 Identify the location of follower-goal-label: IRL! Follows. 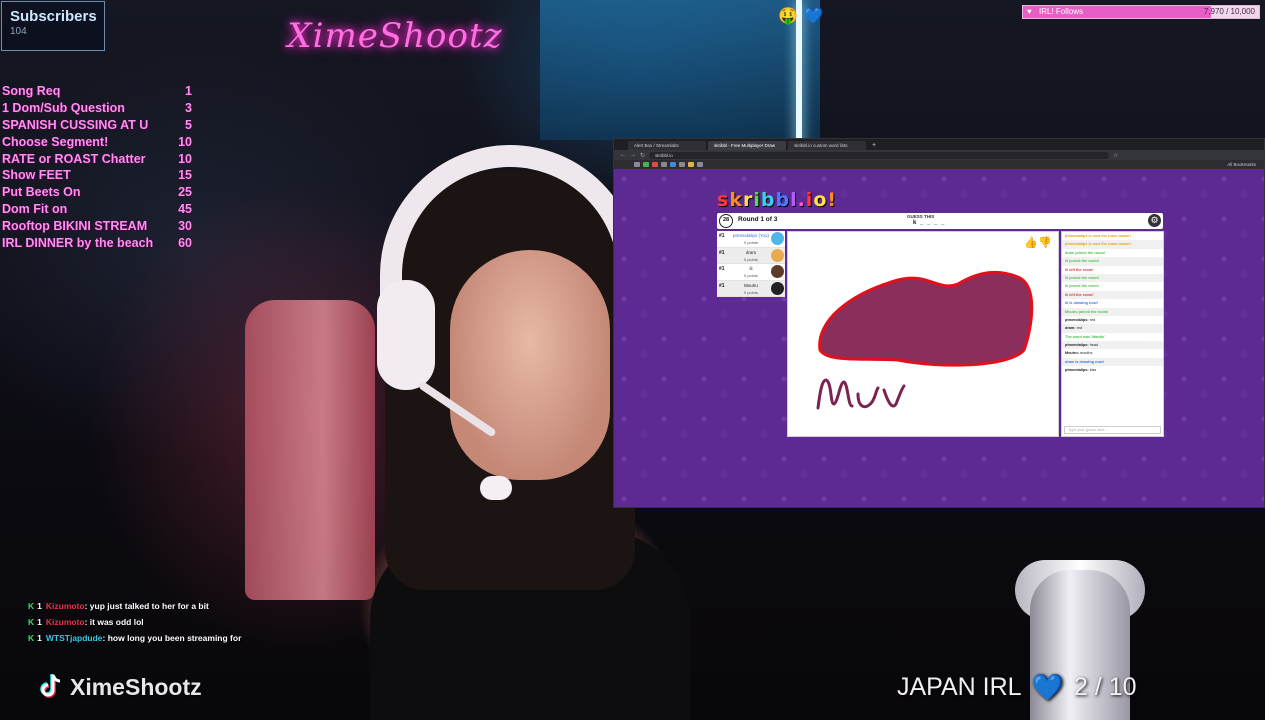
(1061, 11).